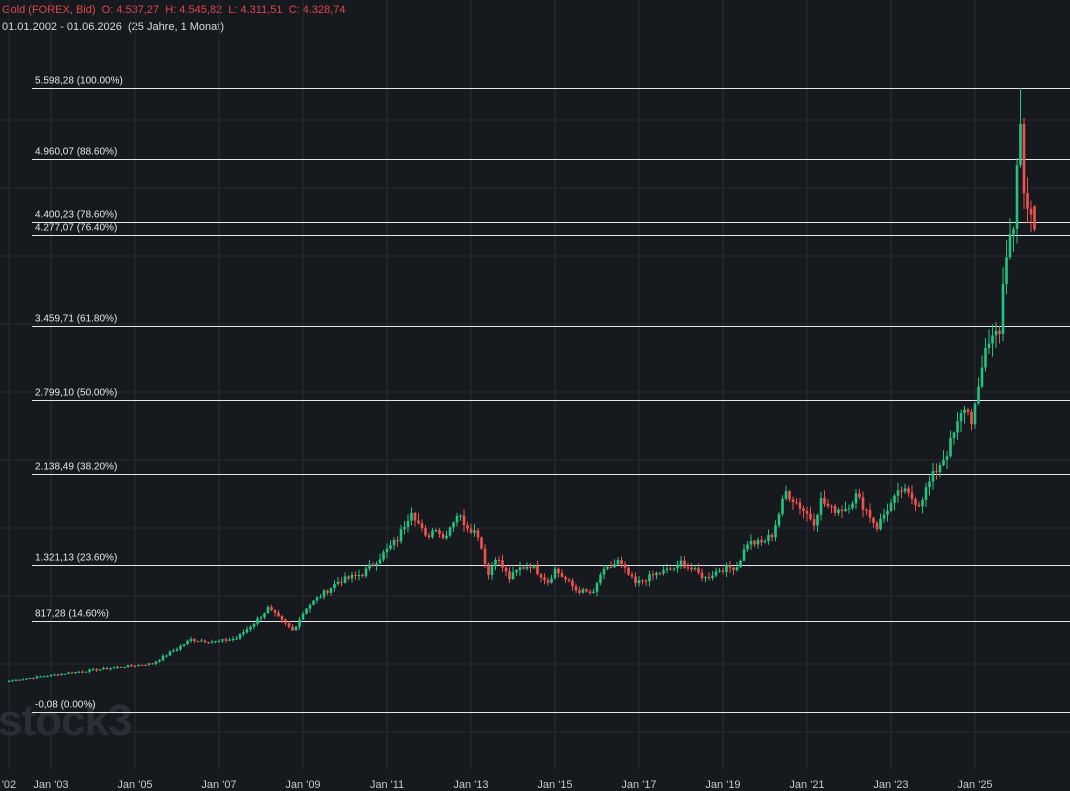 Image resolution: width=1070 pixels, height=791 pixels. I want to click on x-tick-label: Jan '07, so click(218, 785).